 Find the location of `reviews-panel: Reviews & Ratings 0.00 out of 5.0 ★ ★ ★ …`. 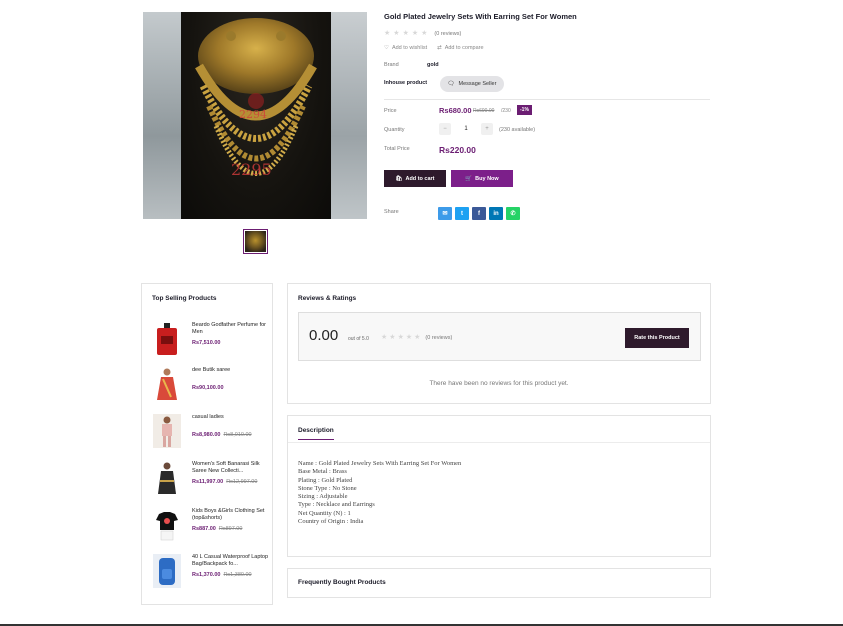

reviews-panel: Reviews & Ratings 0.00 out of 5.0 ★ ★ ★ … is located at coordinates (499, 343).